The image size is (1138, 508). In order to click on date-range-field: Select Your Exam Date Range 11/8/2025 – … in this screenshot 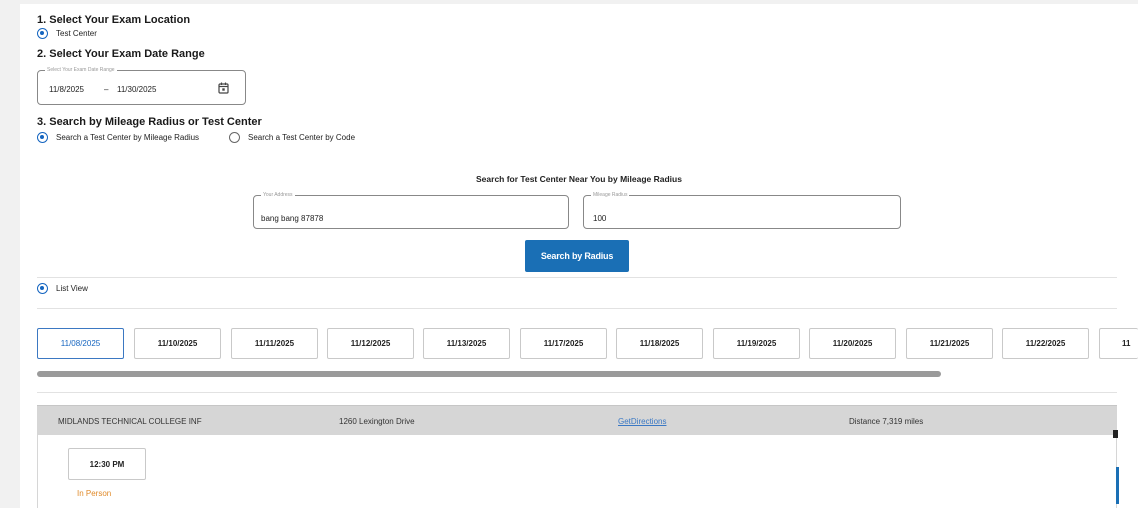, I will do `click(141, 85)`.